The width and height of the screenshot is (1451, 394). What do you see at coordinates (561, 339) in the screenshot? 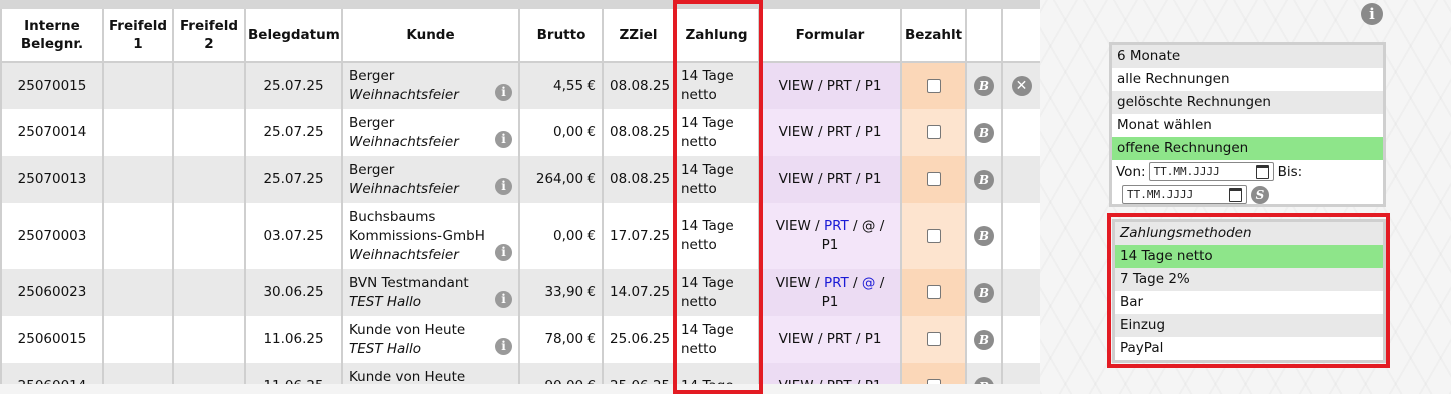
I see `brutto-cell: 78,00 €` at bounding box center [561, 339].